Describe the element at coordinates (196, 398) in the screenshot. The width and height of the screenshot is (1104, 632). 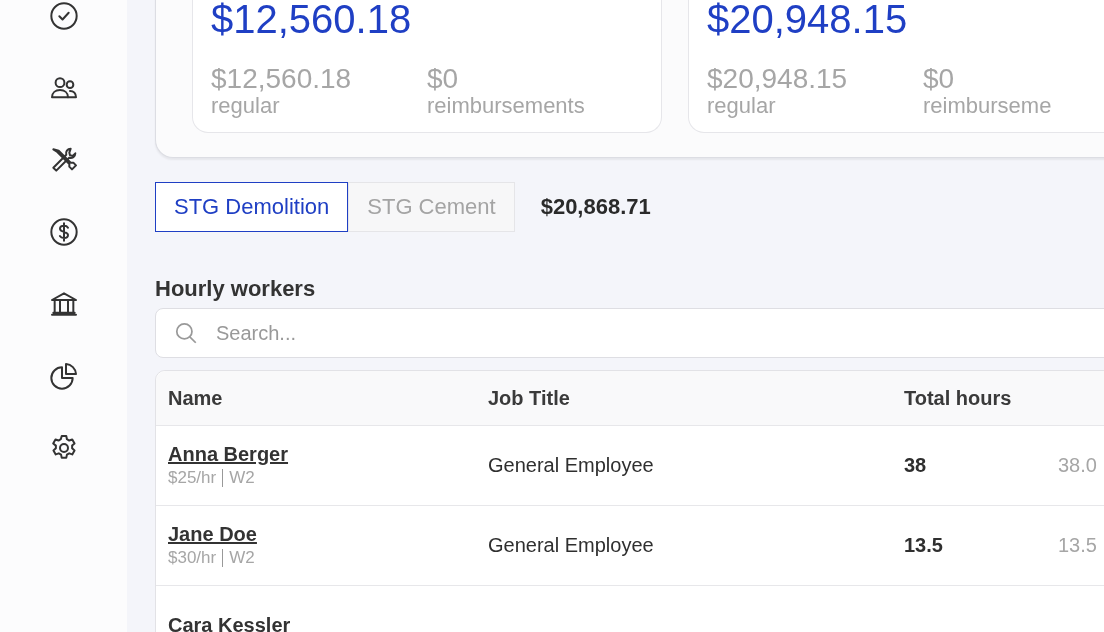
I see `column-header: Name` at that location.